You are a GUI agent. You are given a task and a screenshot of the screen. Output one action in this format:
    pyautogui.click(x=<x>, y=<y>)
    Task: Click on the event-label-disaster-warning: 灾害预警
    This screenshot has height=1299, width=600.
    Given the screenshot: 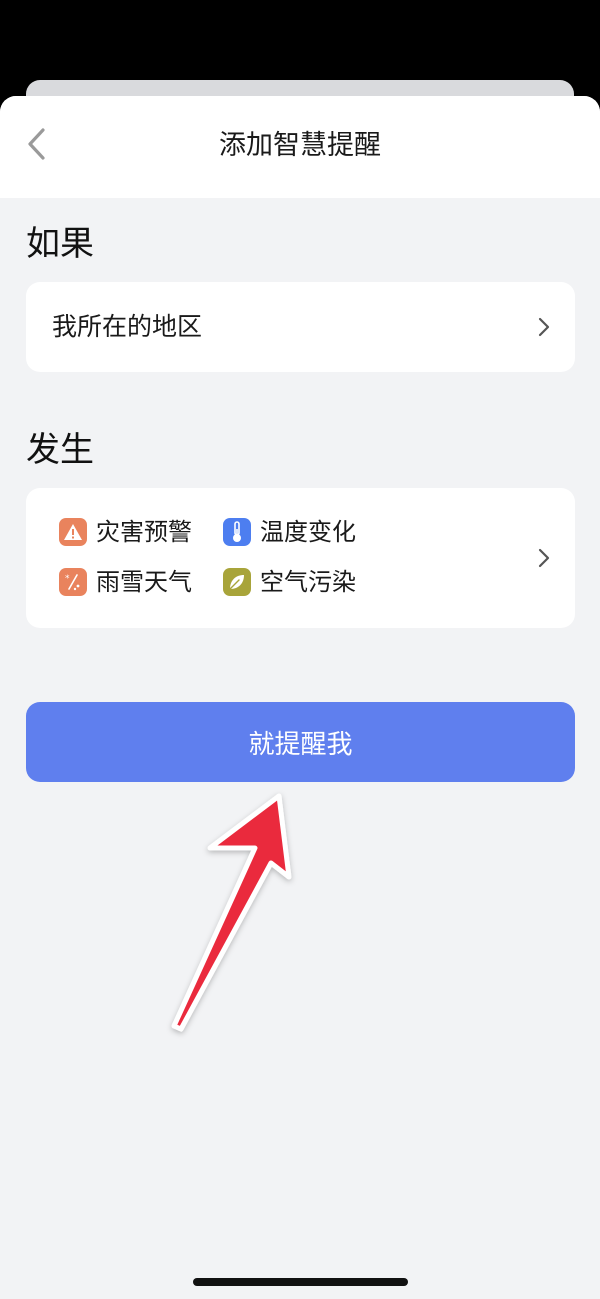 What is the action you would take?
    pyautogui.click(x=144, y=532)
    